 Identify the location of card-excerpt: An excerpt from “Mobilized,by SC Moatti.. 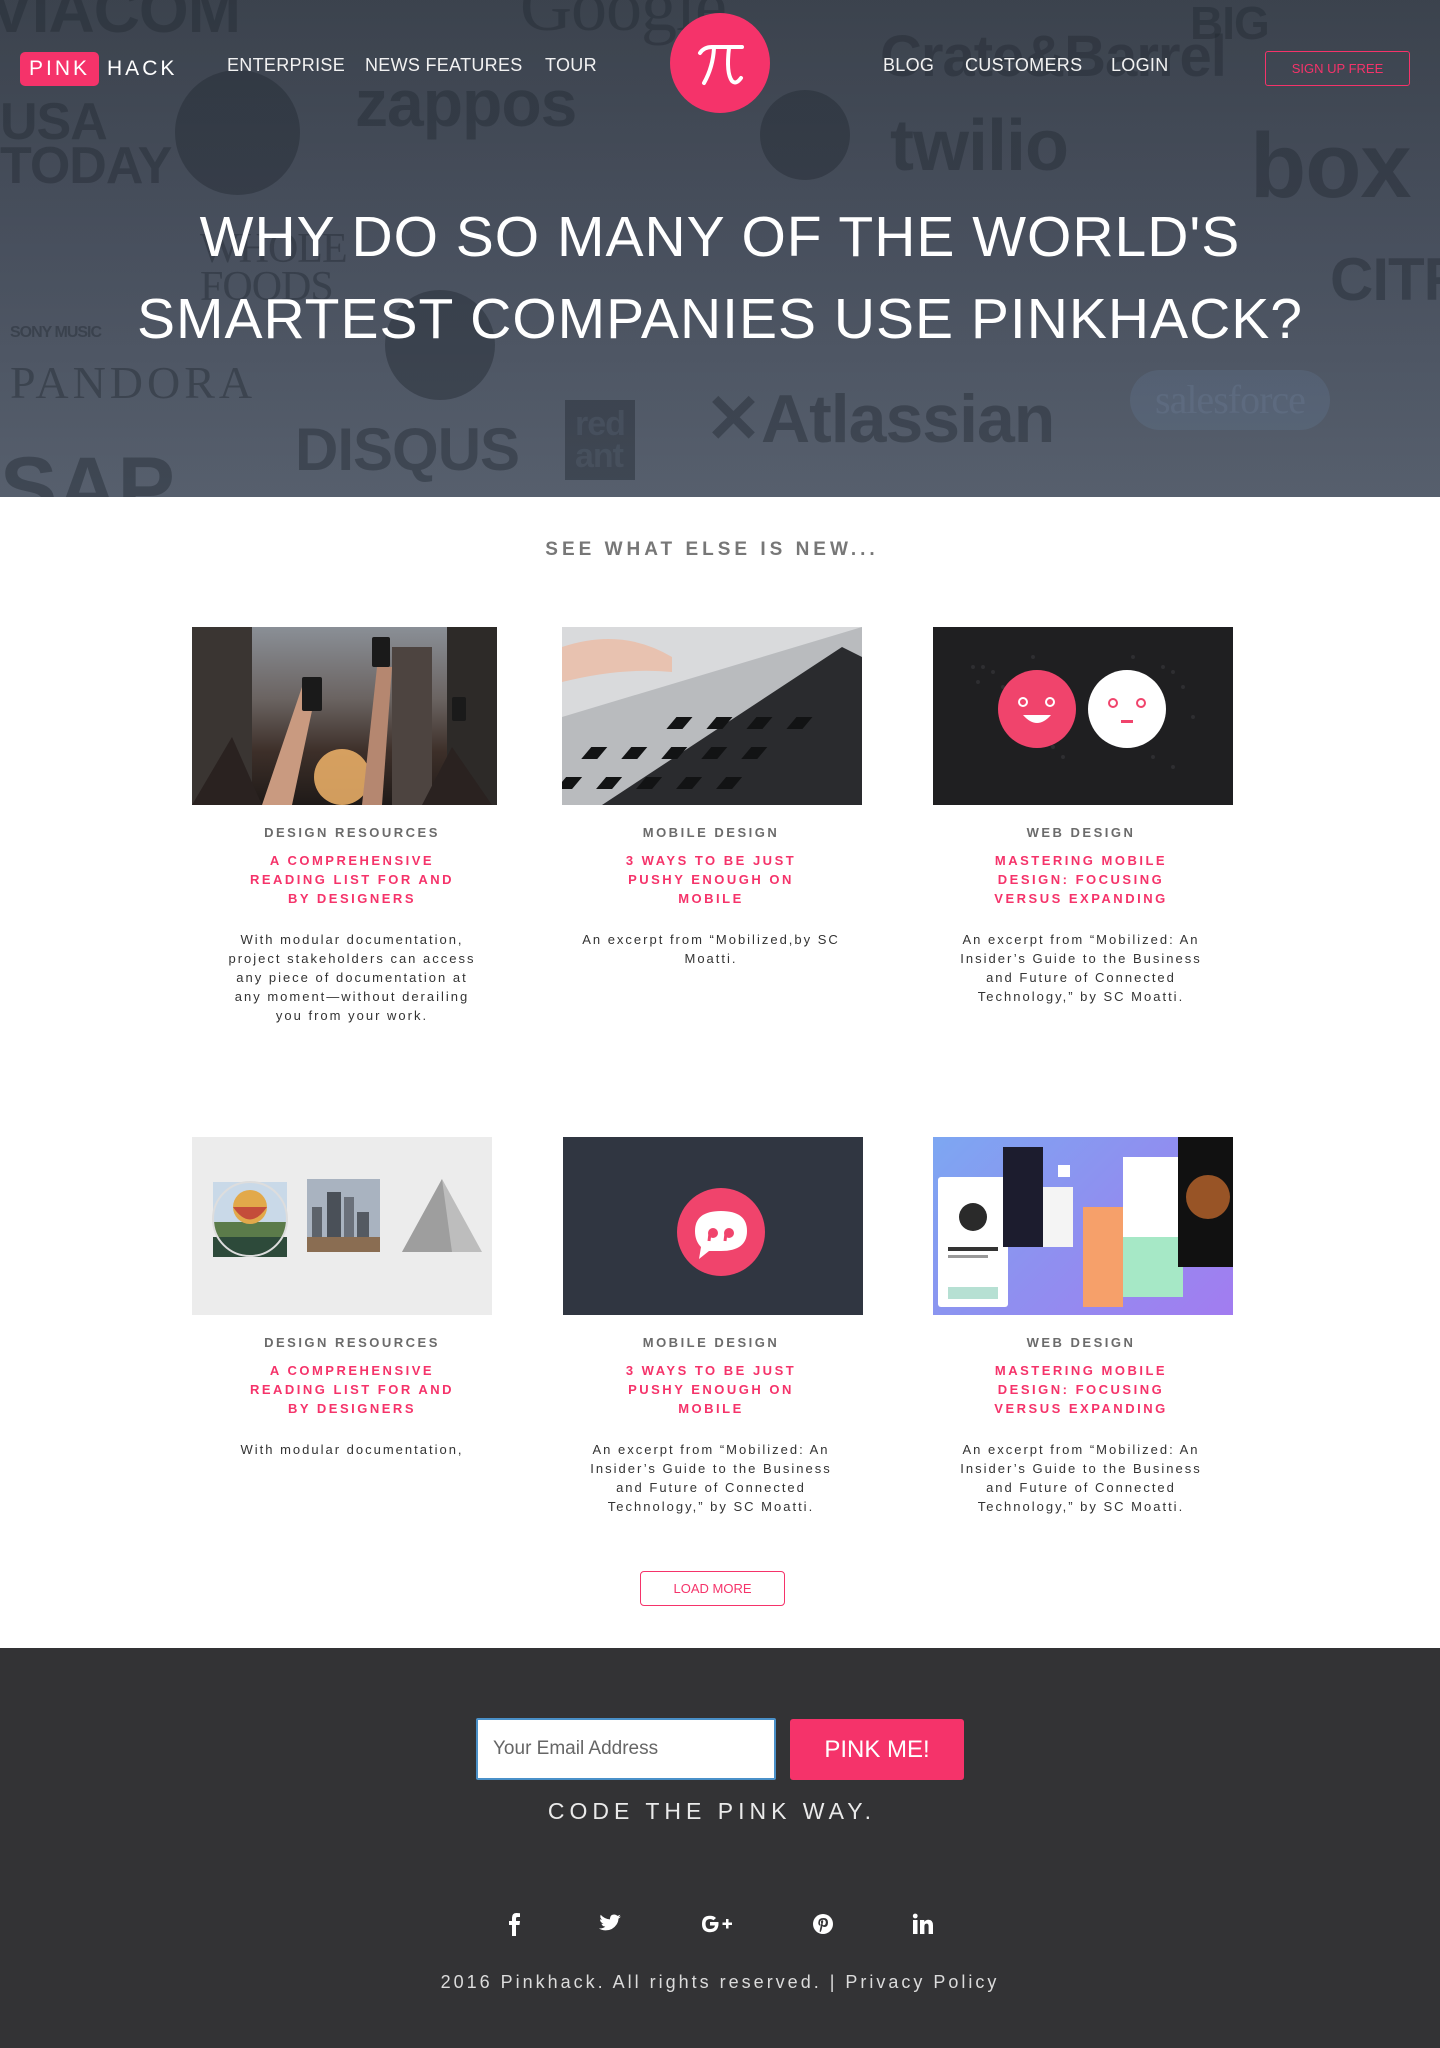
(711, 949).